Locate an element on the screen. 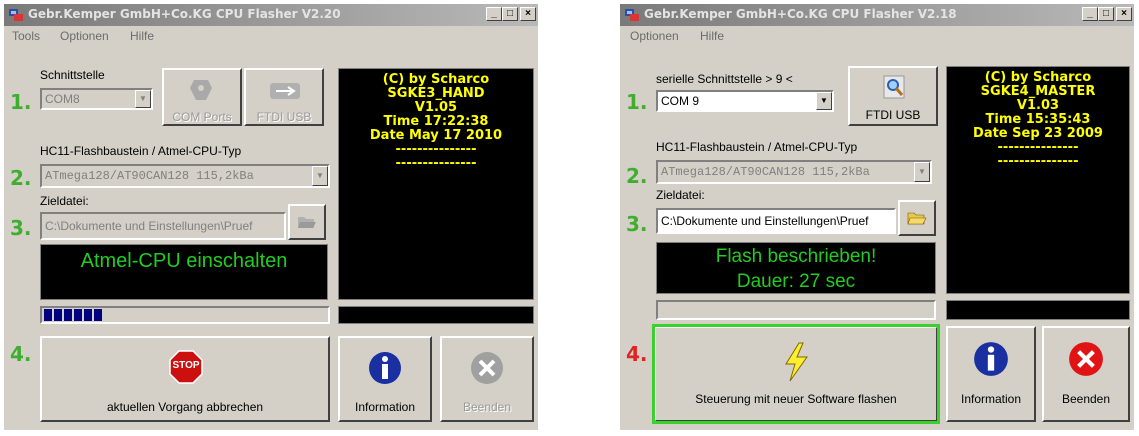  com-ports-button: COM Ports is located at coordinates (202, 97).